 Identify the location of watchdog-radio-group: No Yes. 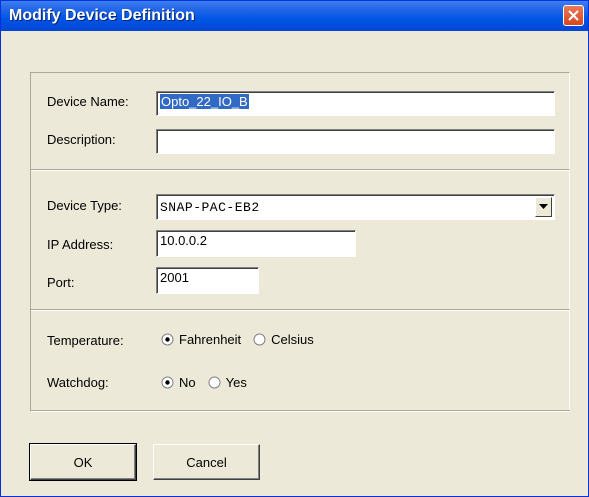
(210, 382).